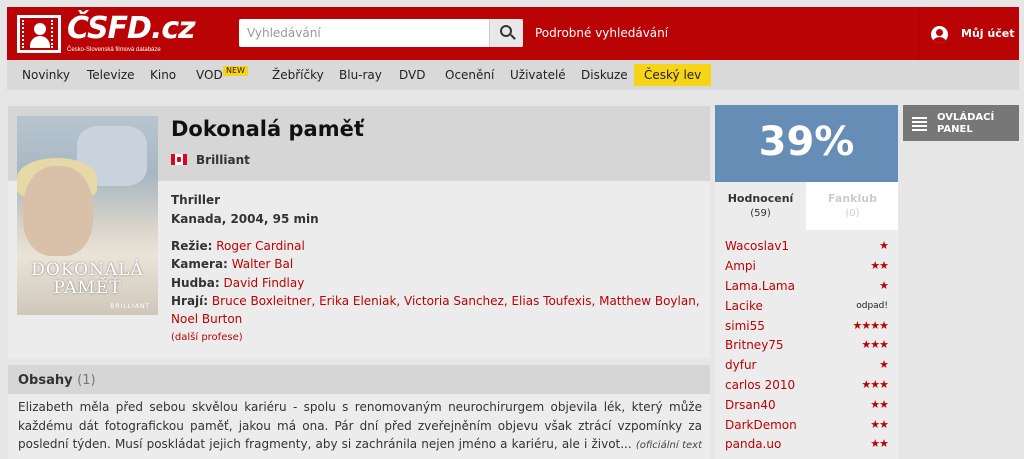 The image size is (1024, 459). Describe the element at coordinates (207, 337) in the screenshot. I see `more-professions-link: (další profese)` at that location.